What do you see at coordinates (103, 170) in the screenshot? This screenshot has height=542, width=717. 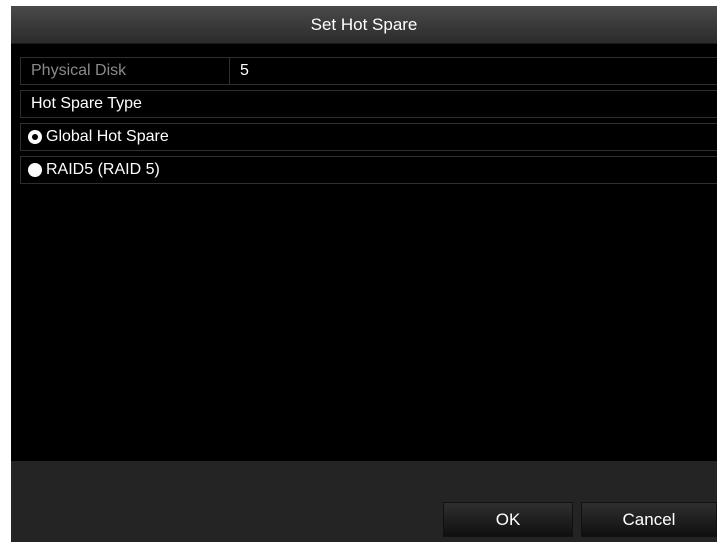 I see `raid5-label: RAID5 (RAID 5)` at bounding box center [103, 170].